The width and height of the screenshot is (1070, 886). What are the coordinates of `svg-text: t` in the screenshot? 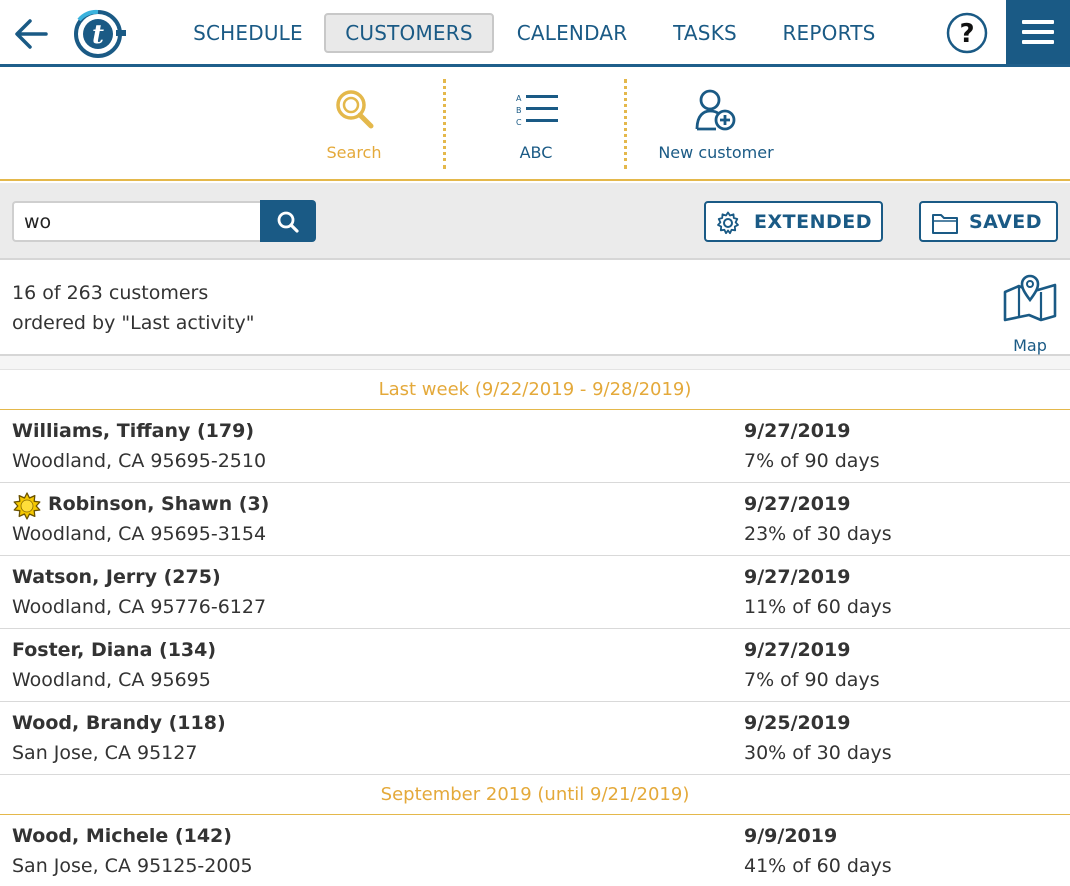 It's located at (98, 35).